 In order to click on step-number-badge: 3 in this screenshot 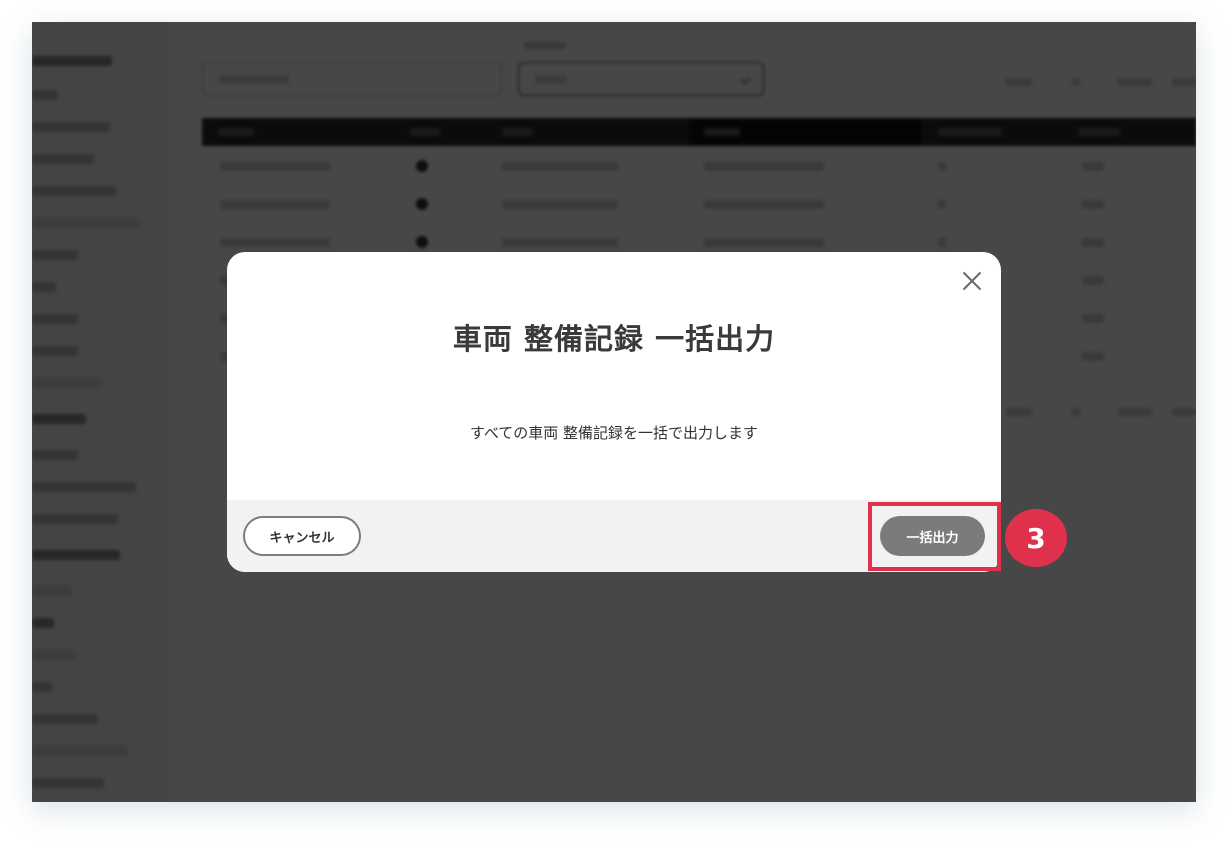, I will do `click(1036, 538)`.